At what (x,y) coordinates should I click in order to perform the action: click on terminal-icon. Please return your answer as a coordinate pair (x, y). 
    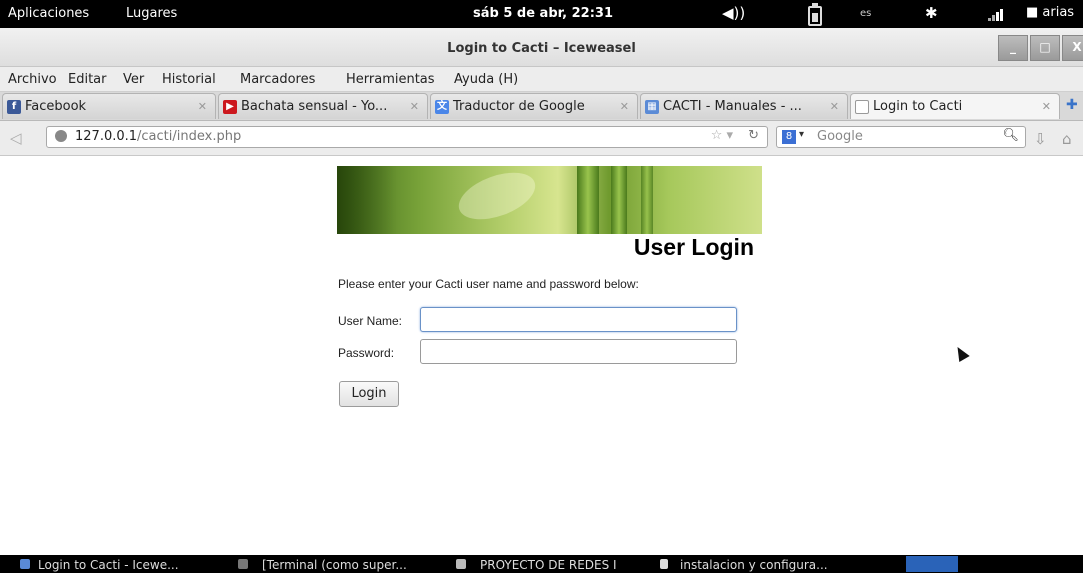
    Looking at the image, I should click on (243, 564).